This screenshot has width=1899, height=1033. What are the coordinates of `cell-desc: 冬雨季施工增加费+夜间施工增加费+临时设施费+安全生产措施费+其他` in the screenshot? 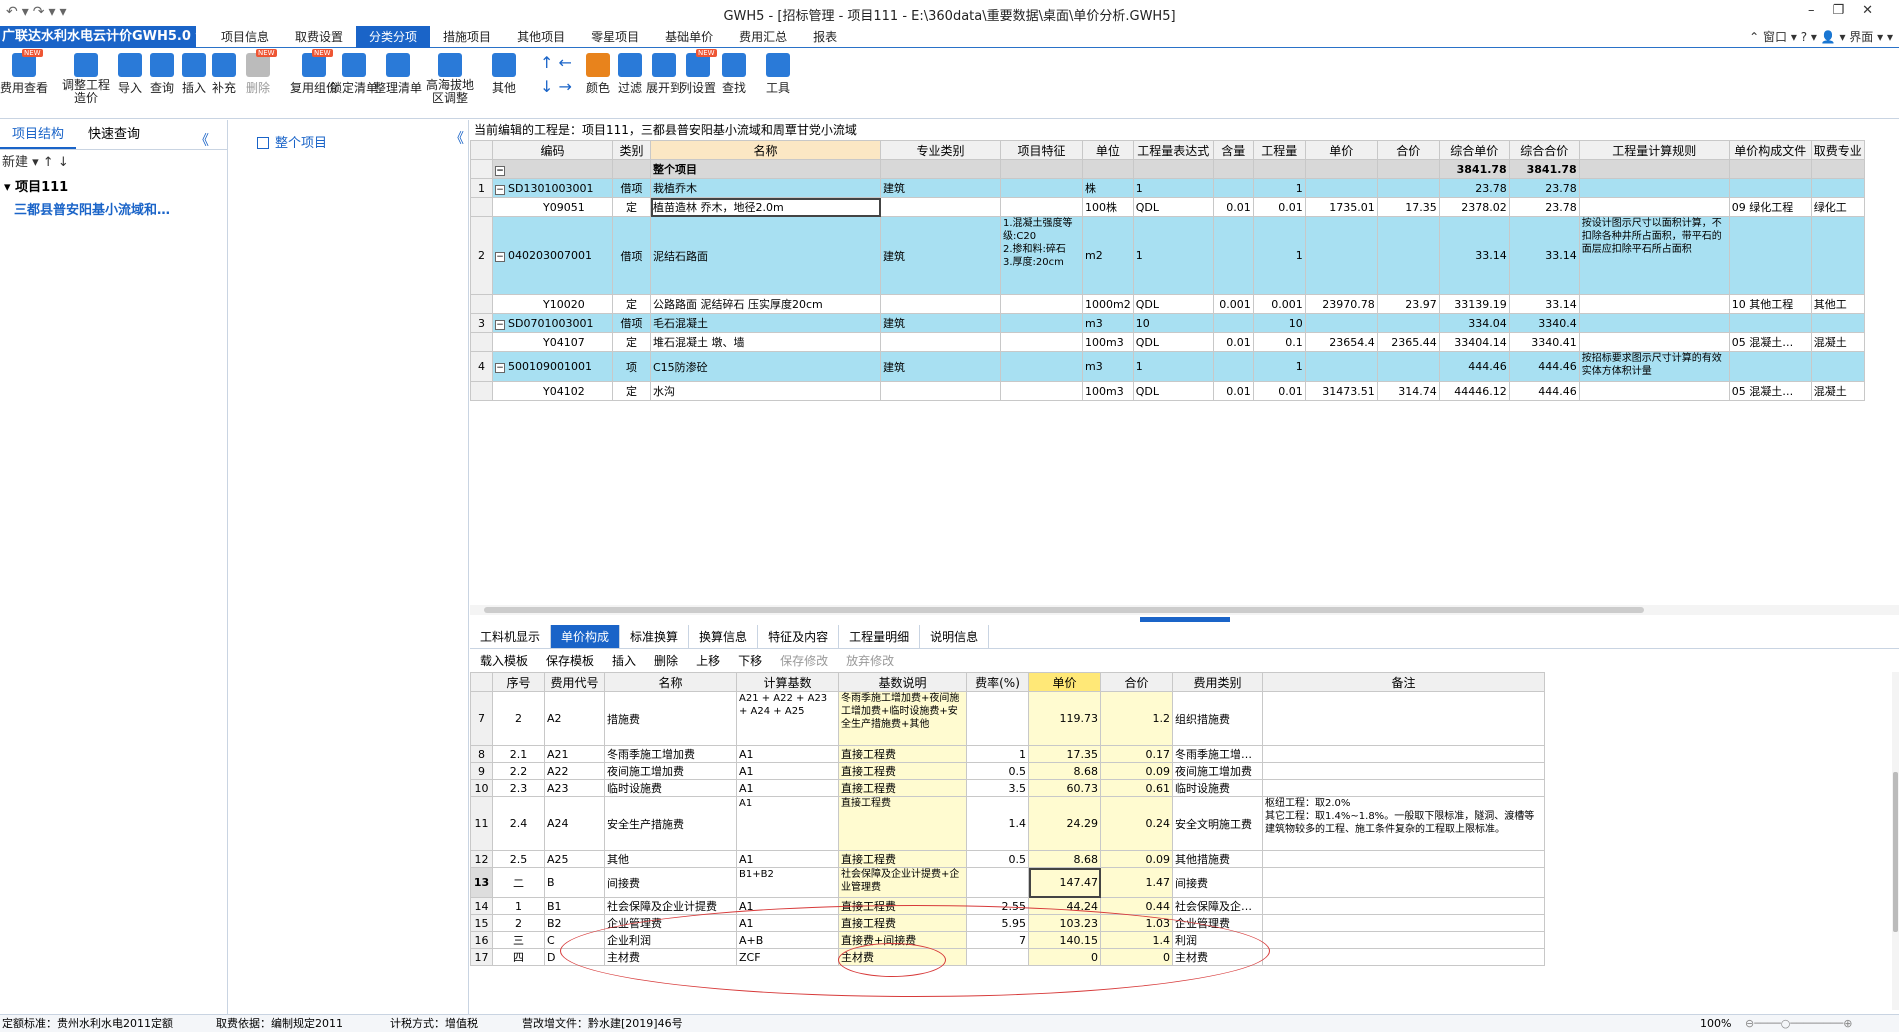 It's located at (902, 718).